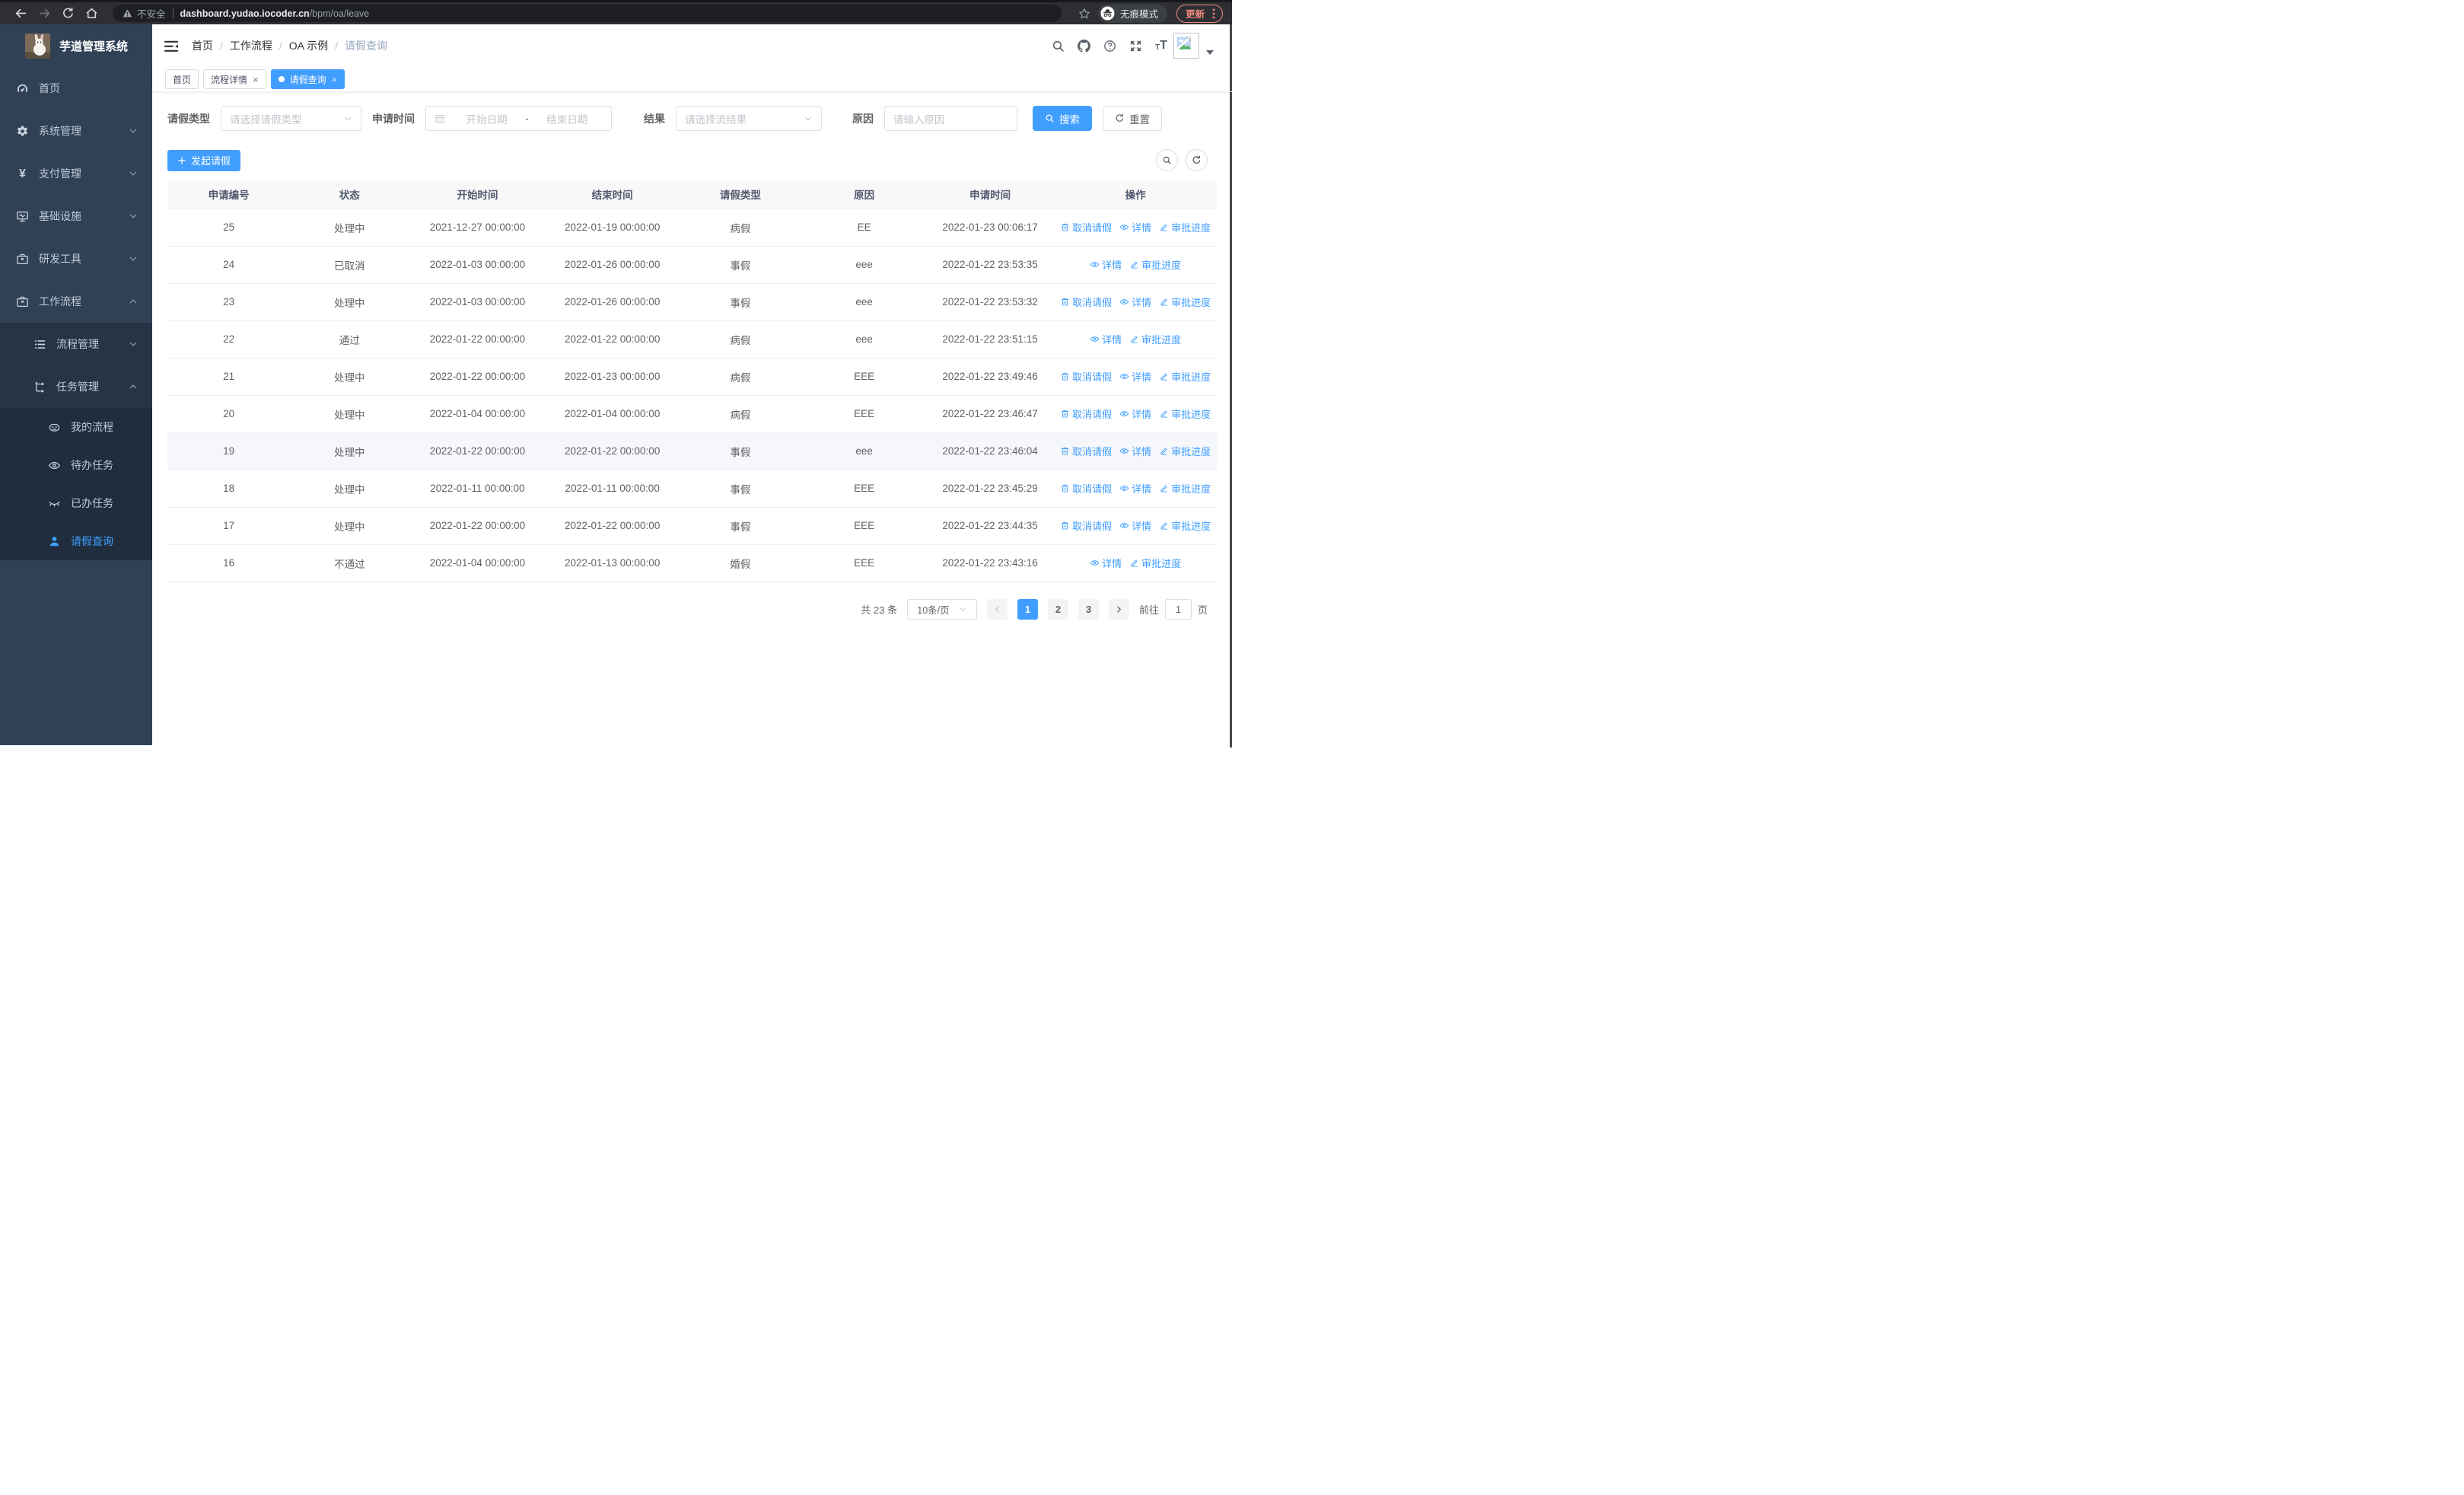 Image resolution: width=2464 pixels, height=1495 pixels. I want to click on next-page-button, so click(1118, 609).